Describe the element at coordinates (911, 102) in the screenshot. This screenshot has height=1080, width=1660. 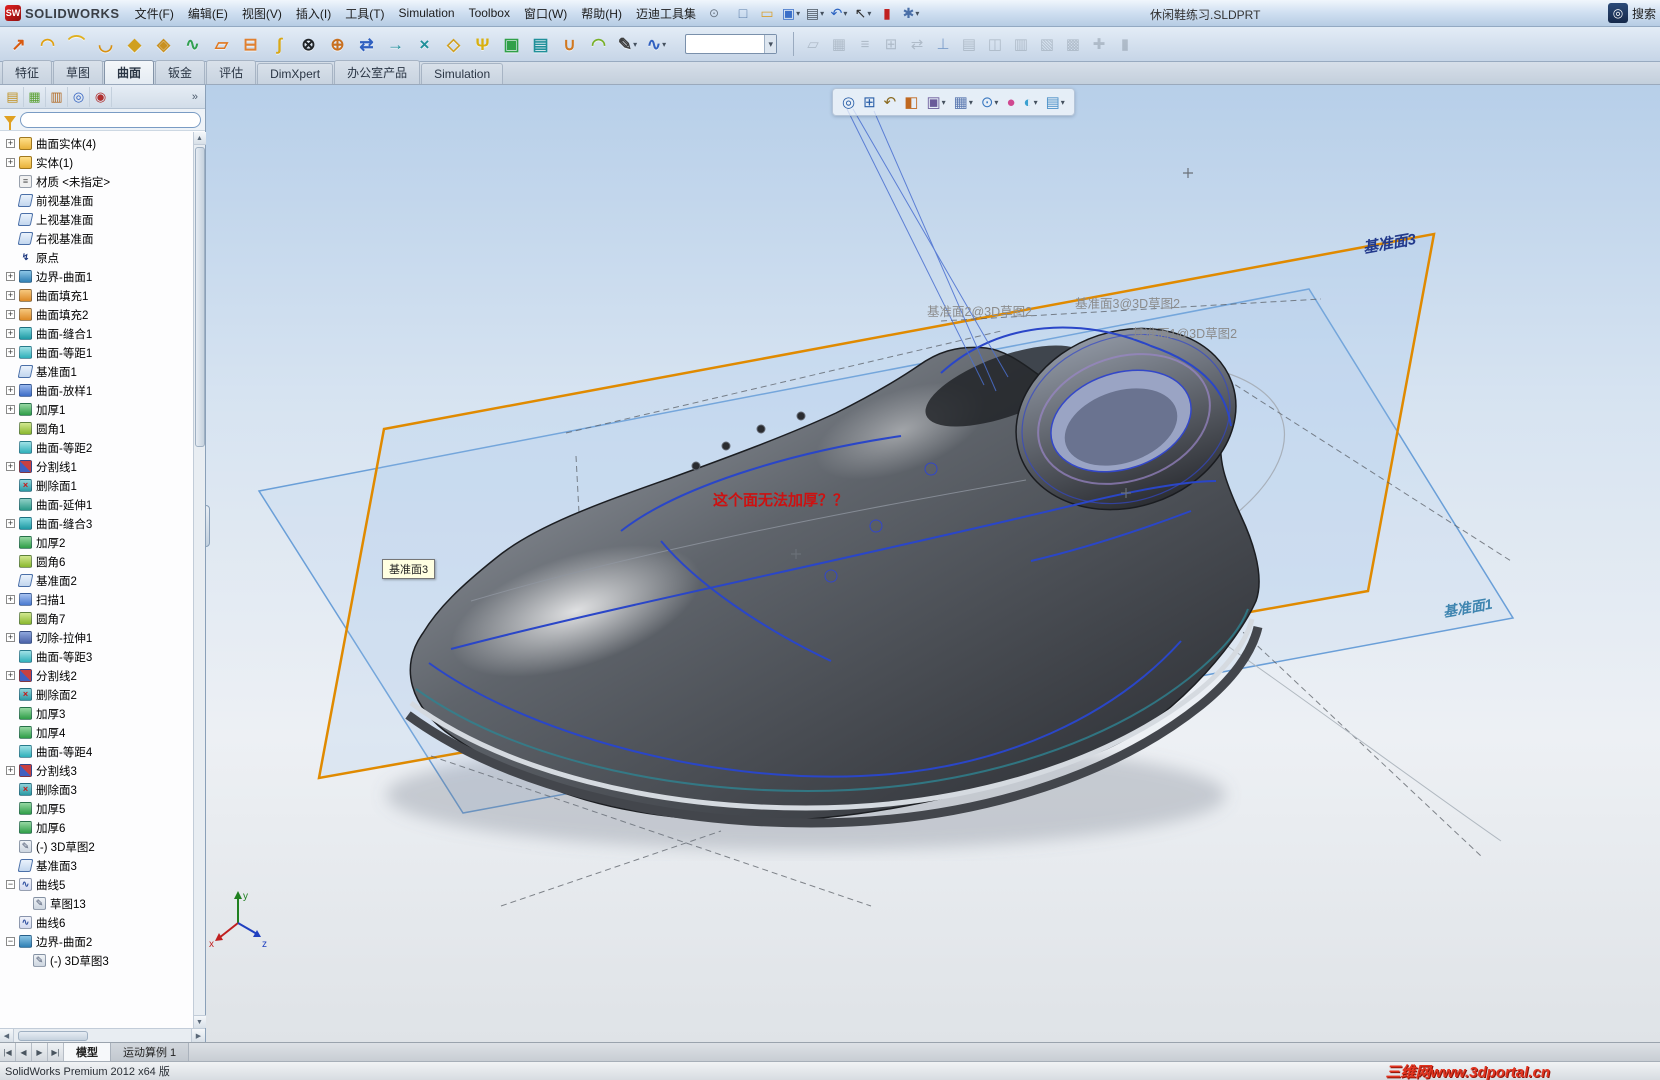
I see `section-view-icon: ◧` at that location.